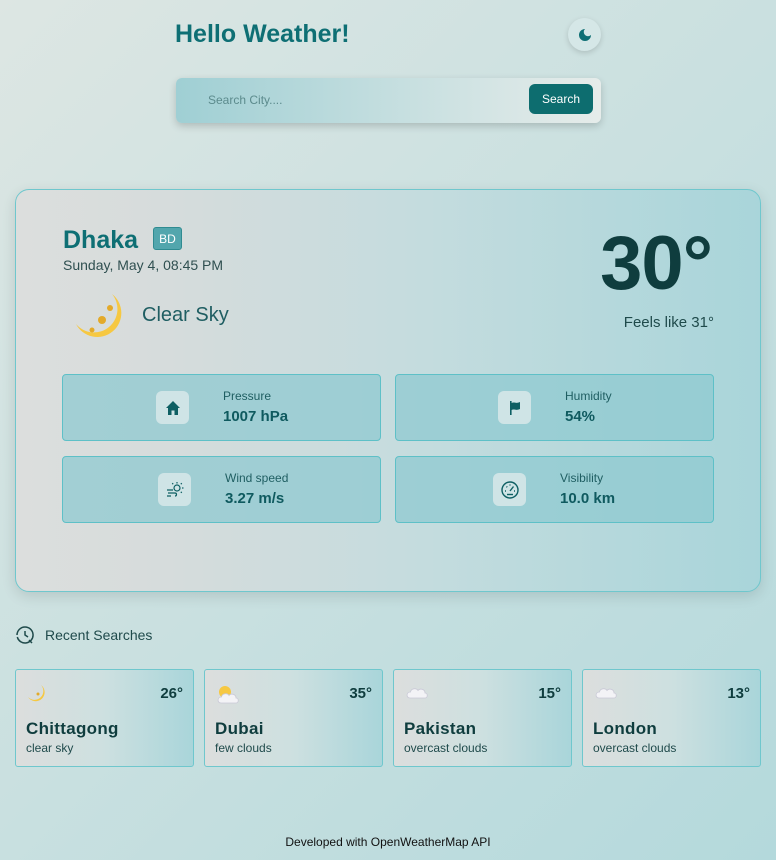 The image size is (776, 860). Describe the element at coordinates (185, 315) in the screenshot. I see `weather-condition: Clear Sky` at that location.